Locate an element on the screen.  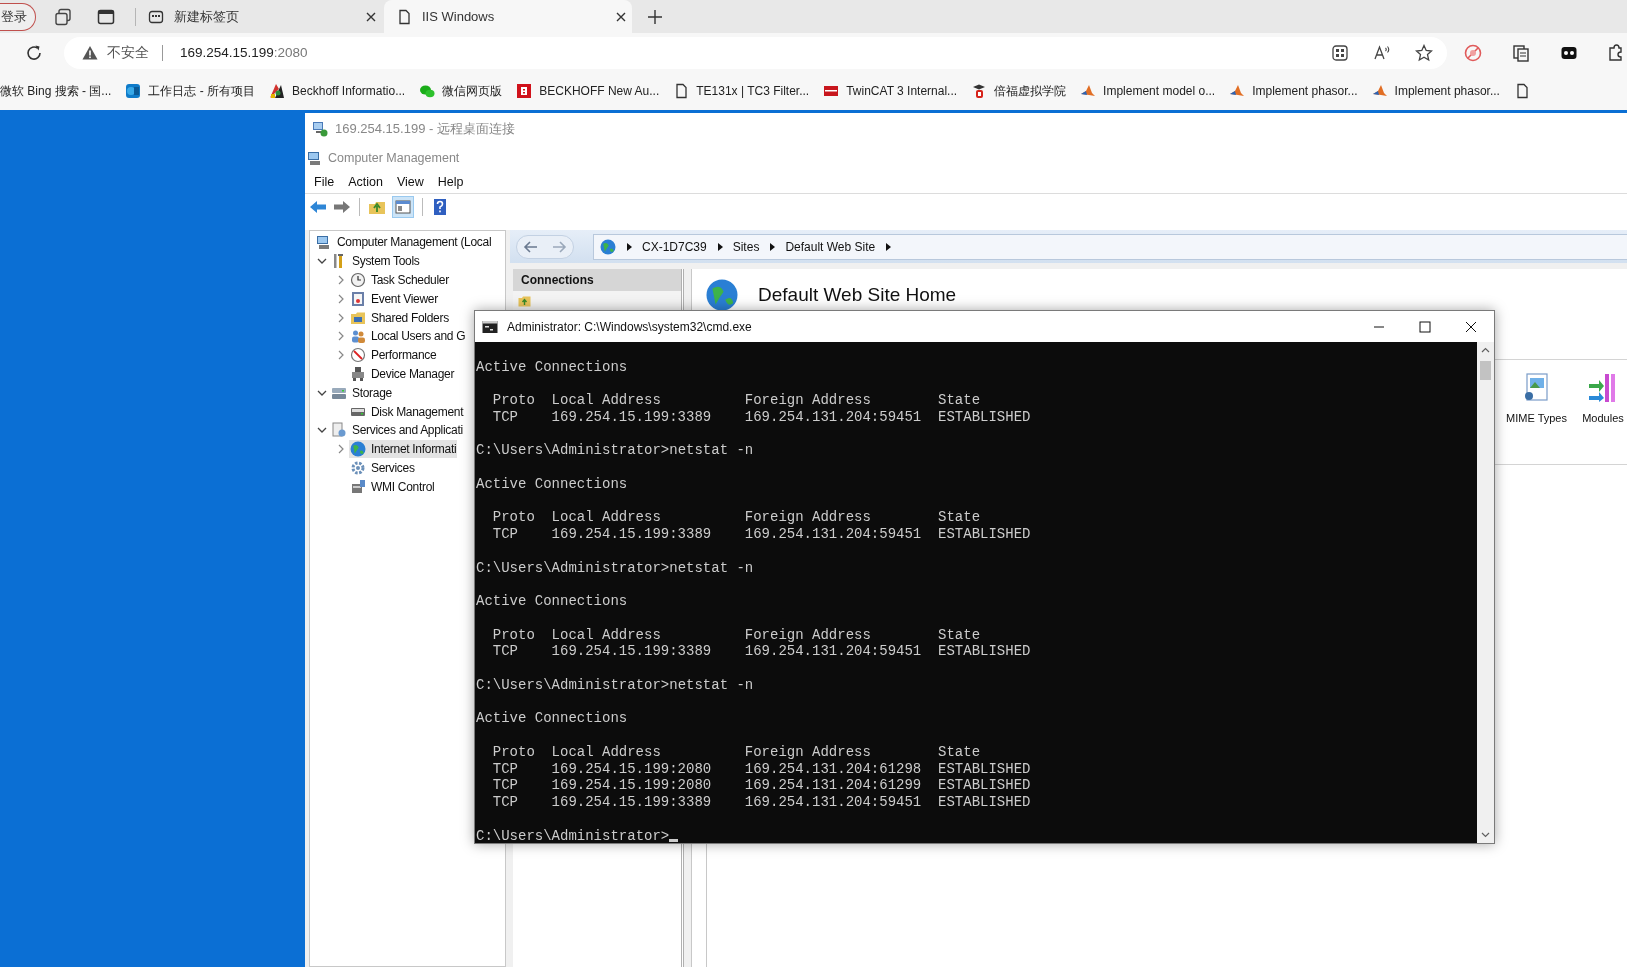
menu-item: Help is located at coordinates (450, 182).